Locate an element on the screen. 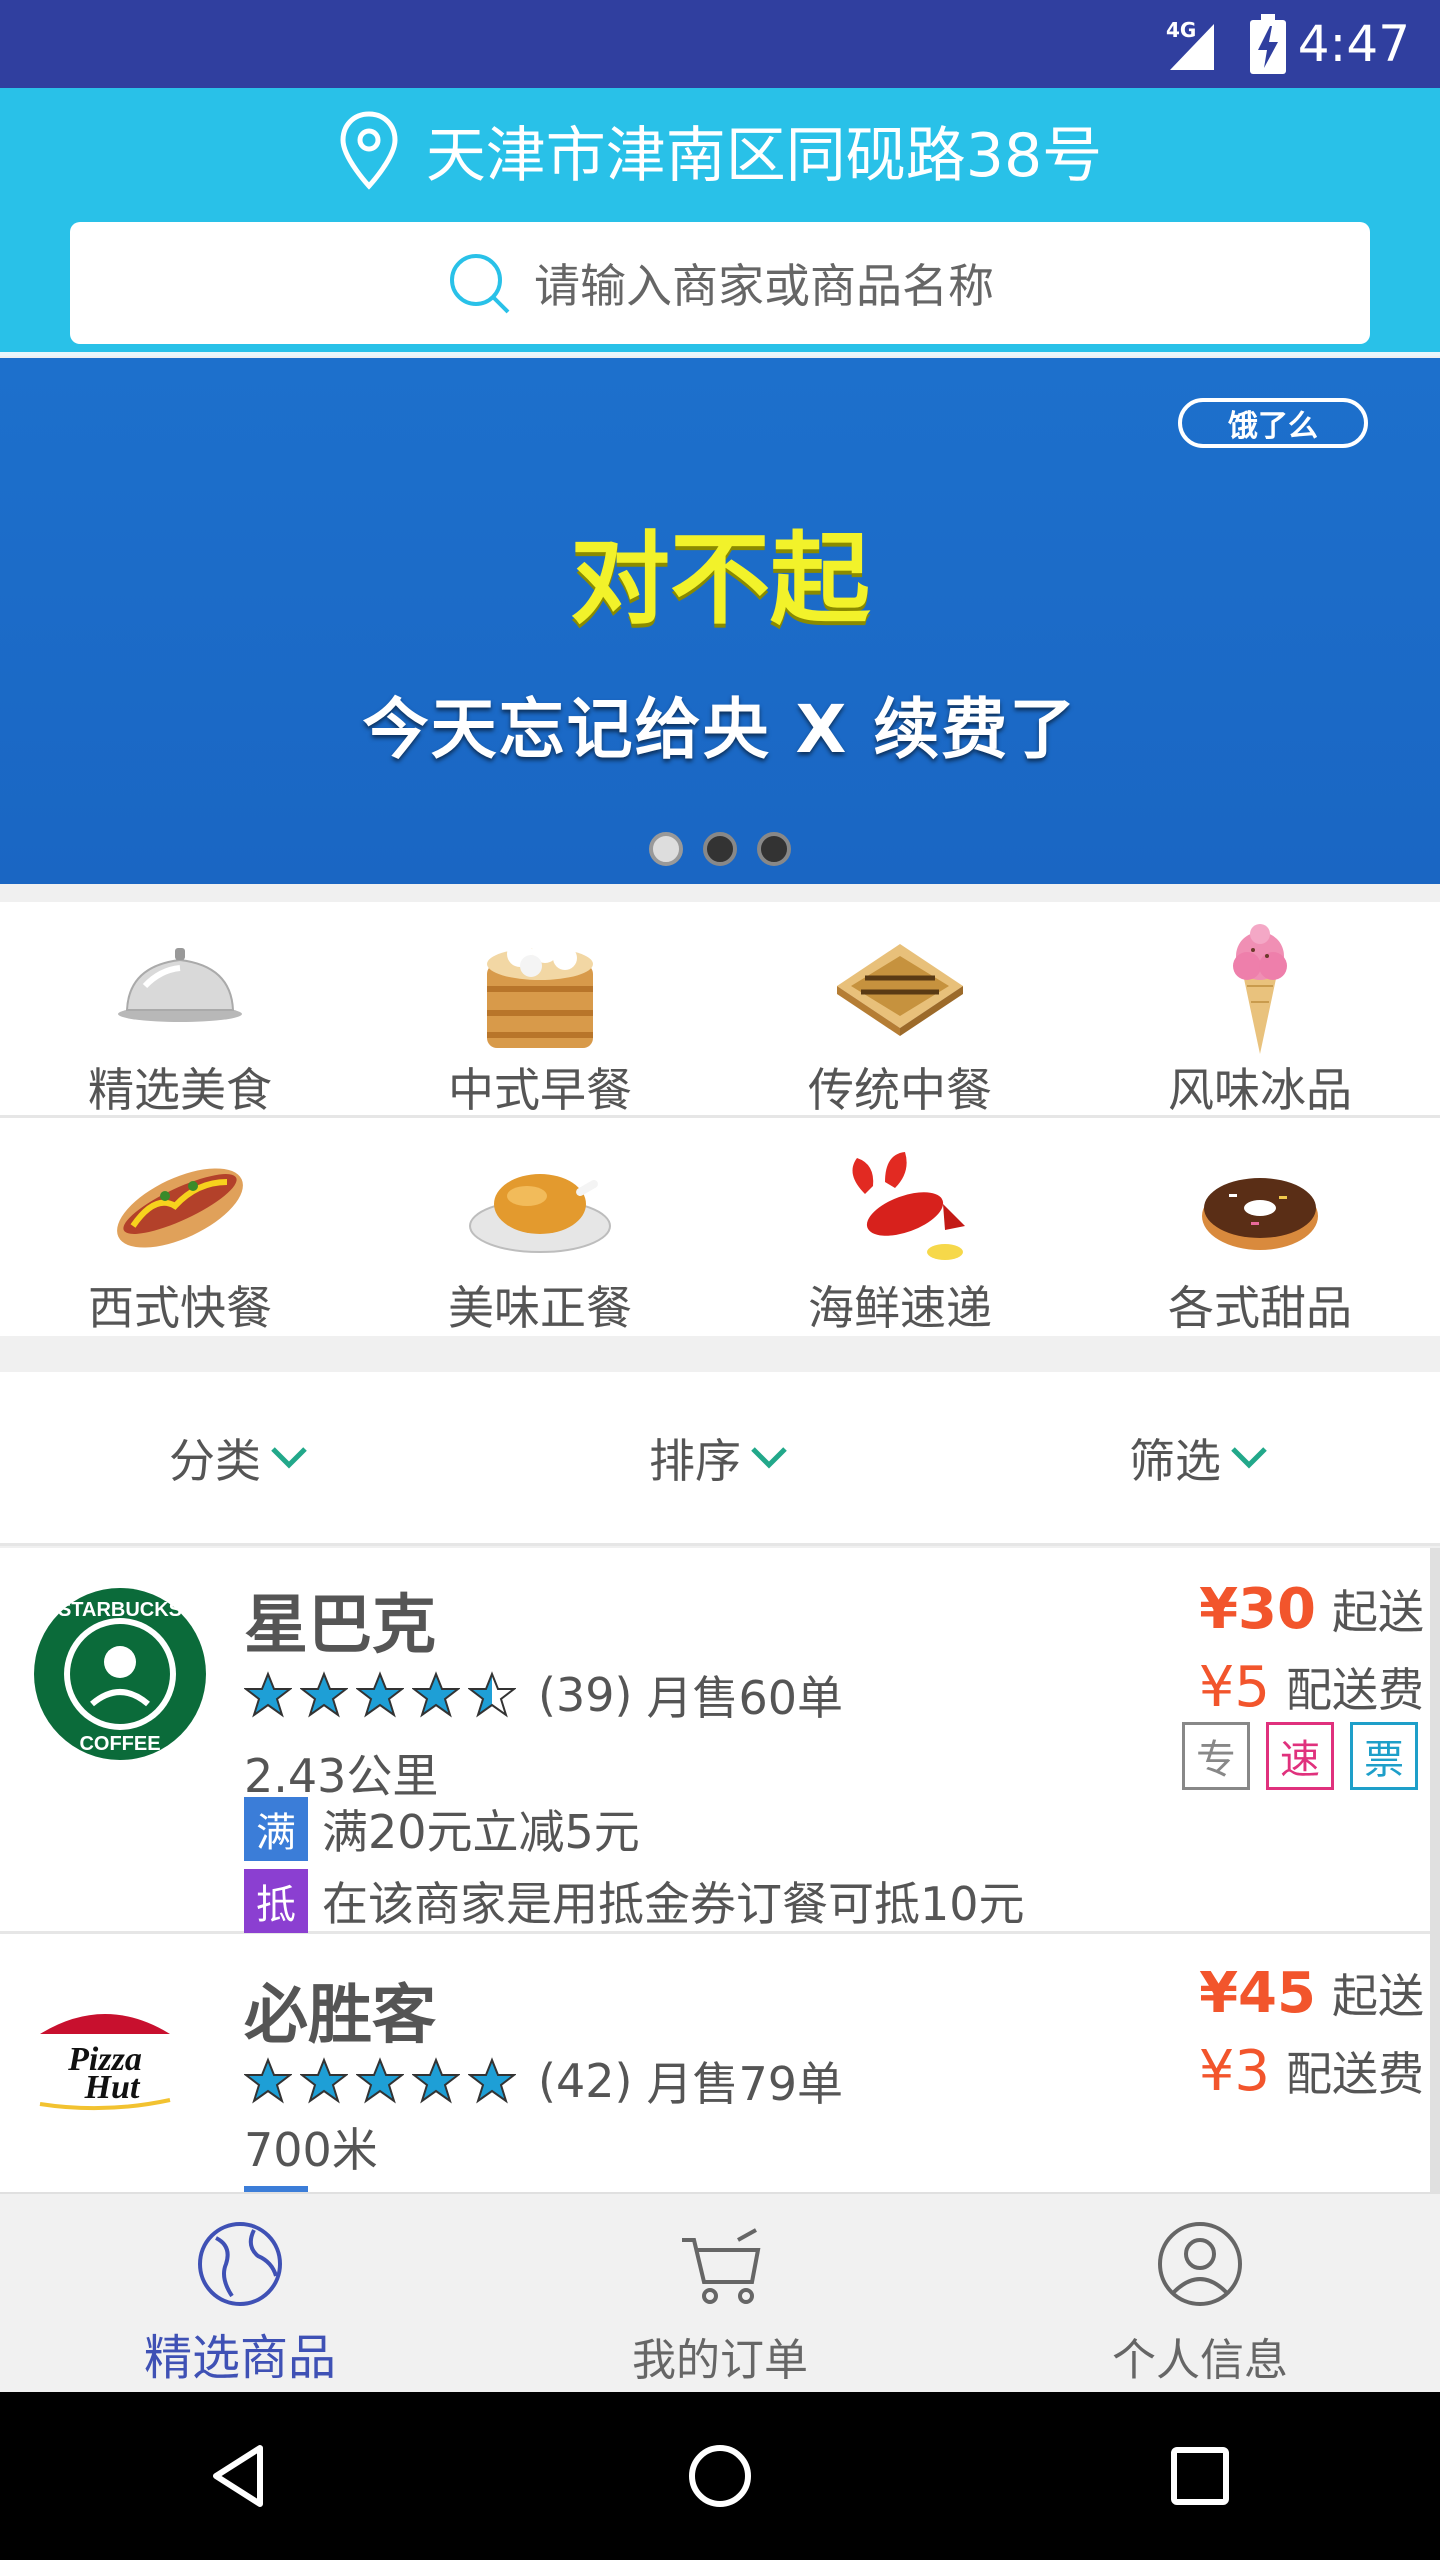 Image resolution: width=1440 pixels, height=2560 pixels. shop-name: 必胜客 is located at coordinates (340, 2016).